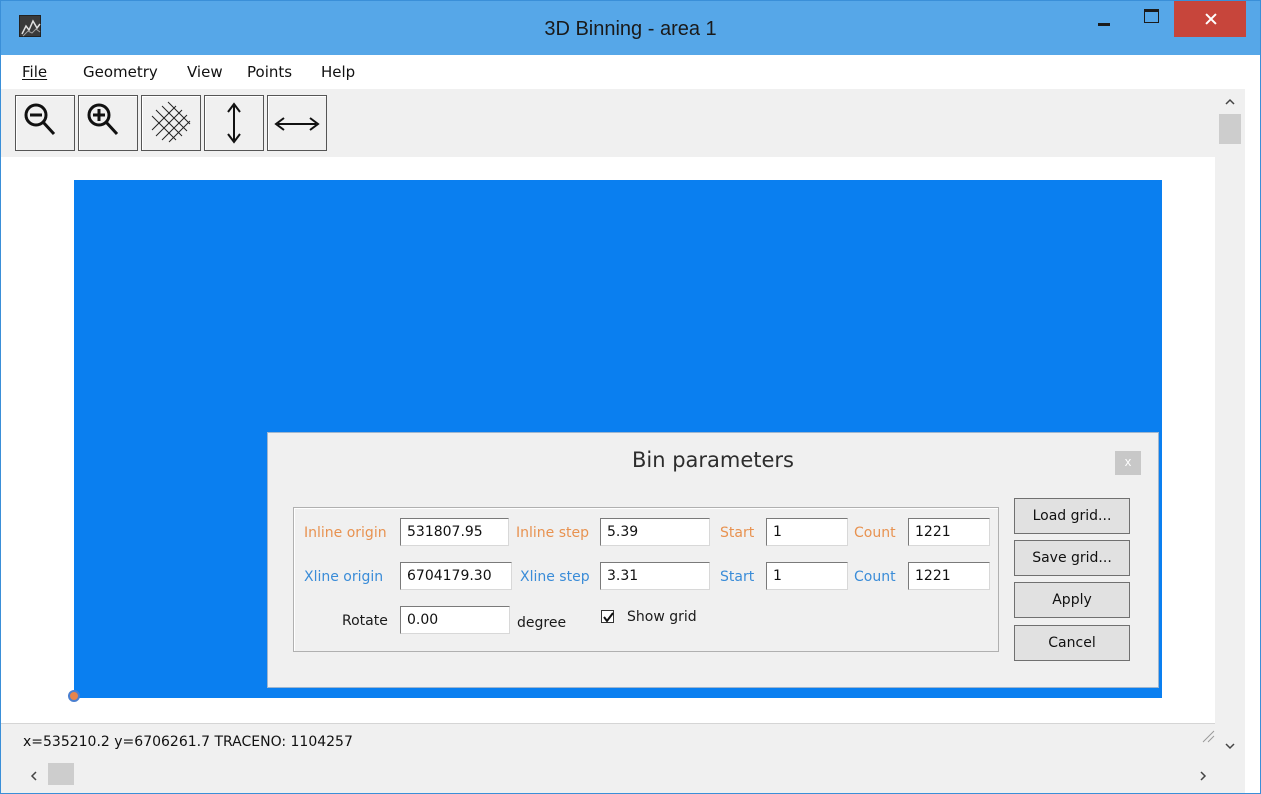 The image size is (1261, 794). Describe the element at coordinates (1104, 17) in the screenshot. I see `minimize-button` at that location.